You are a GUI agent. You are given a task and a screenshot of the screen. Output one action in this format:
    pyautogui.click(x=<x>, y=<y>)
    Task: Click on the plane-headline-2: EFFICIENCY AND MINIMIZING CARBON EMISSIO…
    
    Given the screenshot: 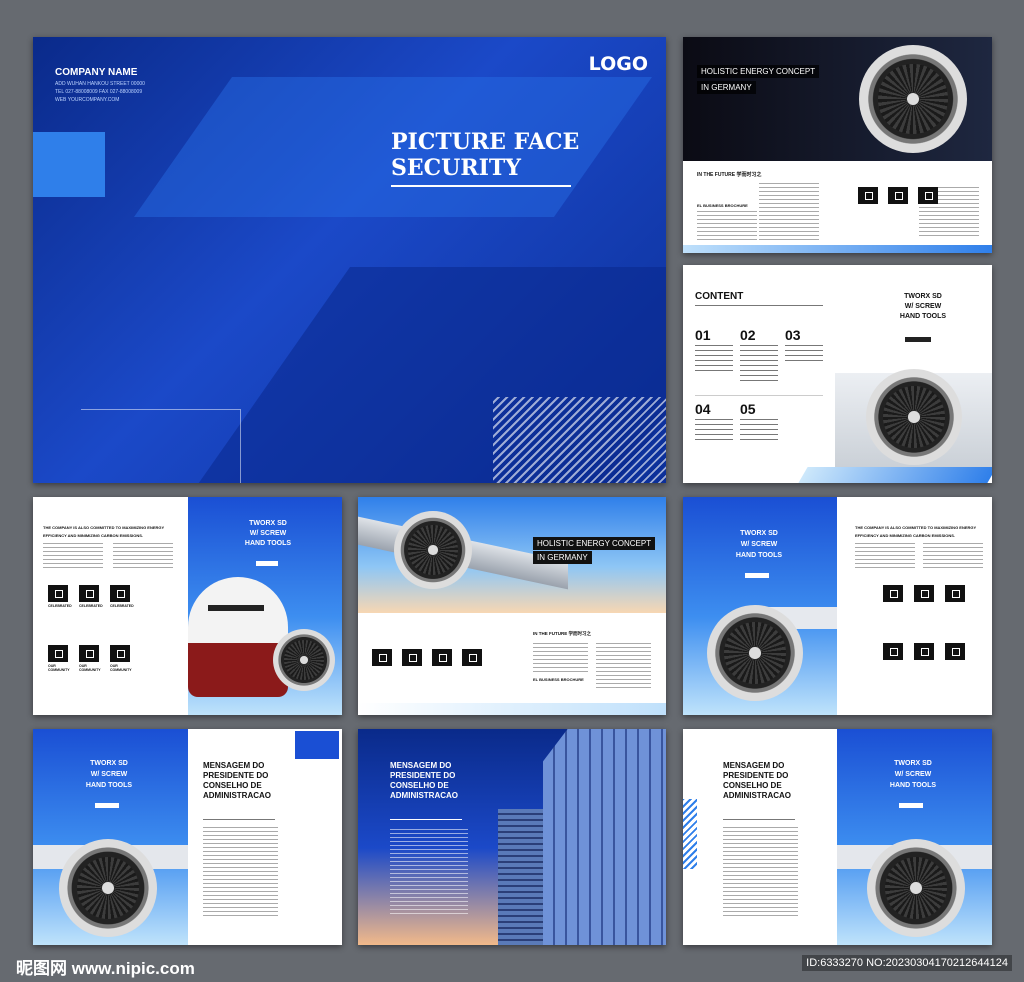 What is the action you would take?
    pyautogui.click(x=93, y=535)
    